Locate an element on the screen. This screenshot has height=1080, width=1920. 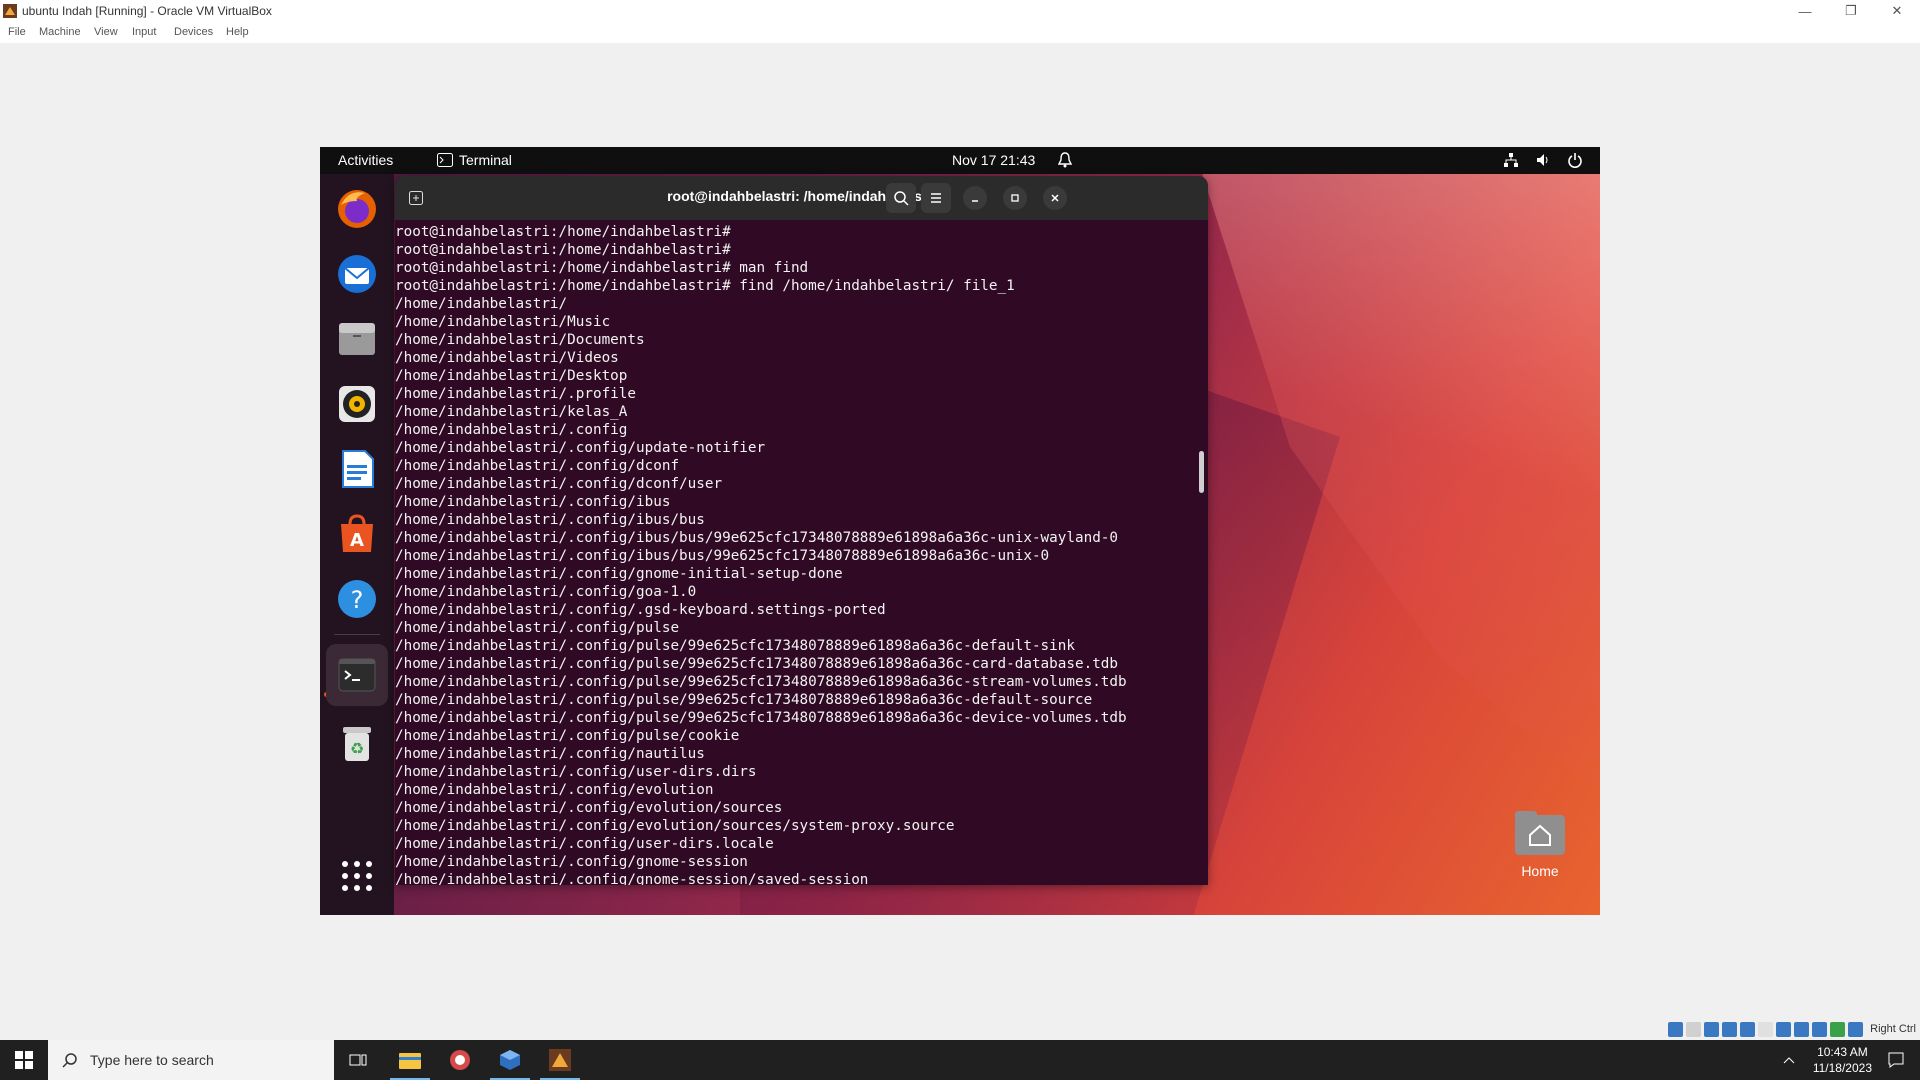
minimize-button: — is located at coordinates (1805, 11).